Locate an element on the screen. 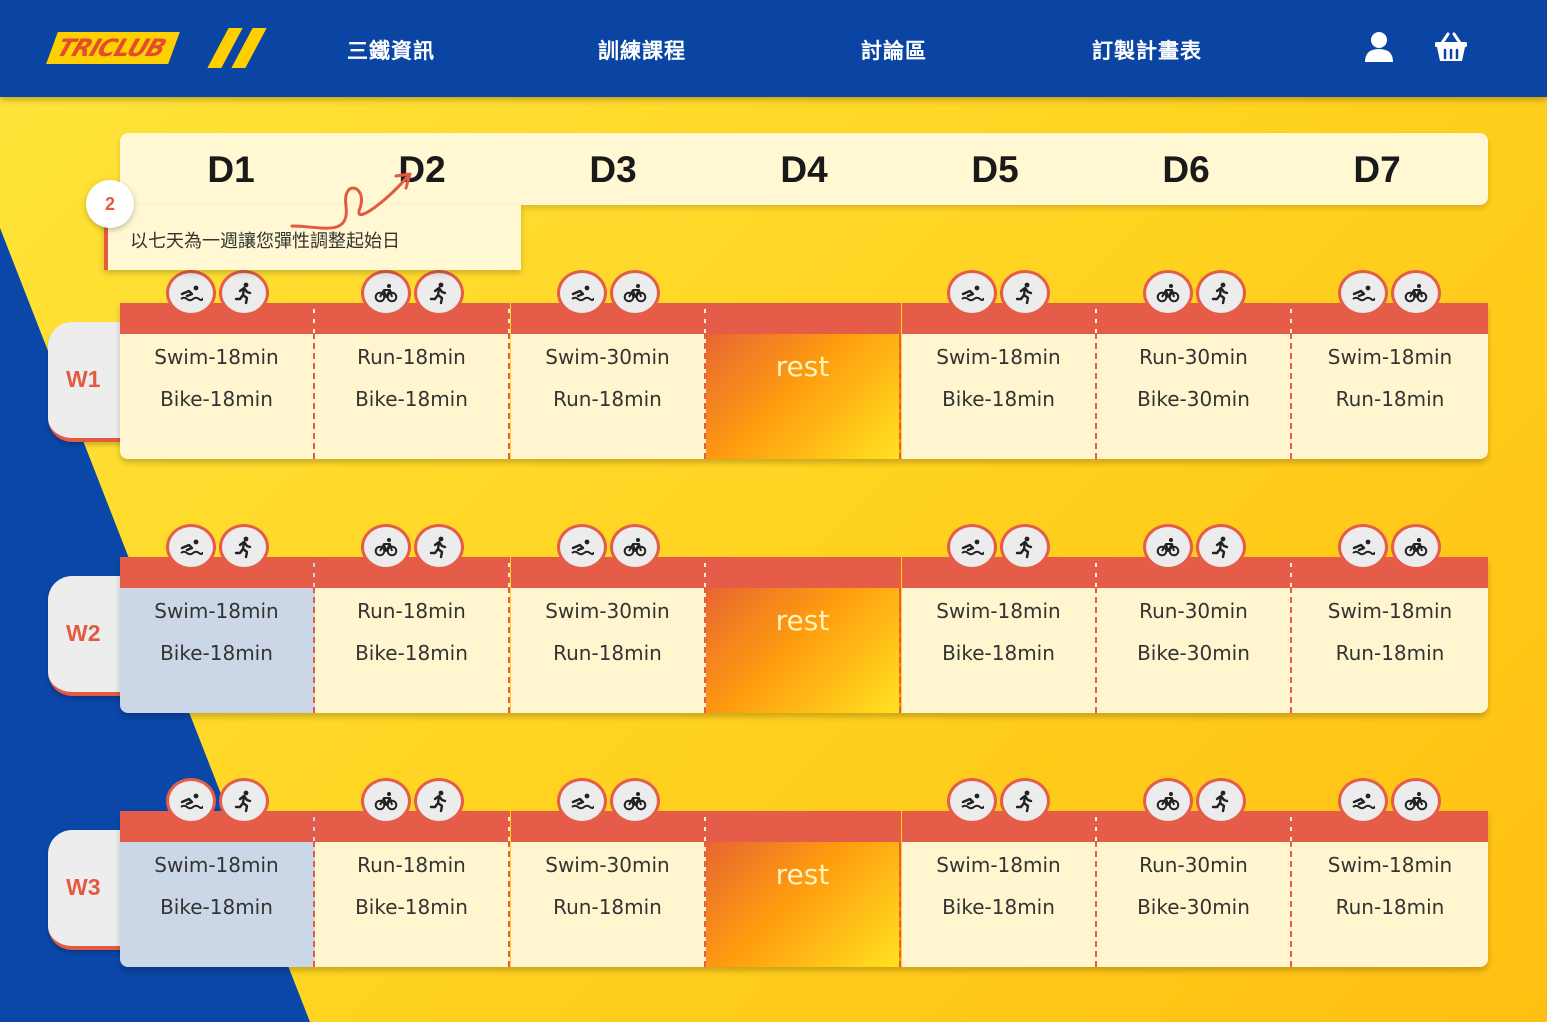 Image resolution: width=1547 pixels, height=1022 pixels. week-tab: W3 is located at coordinates (88, 890).